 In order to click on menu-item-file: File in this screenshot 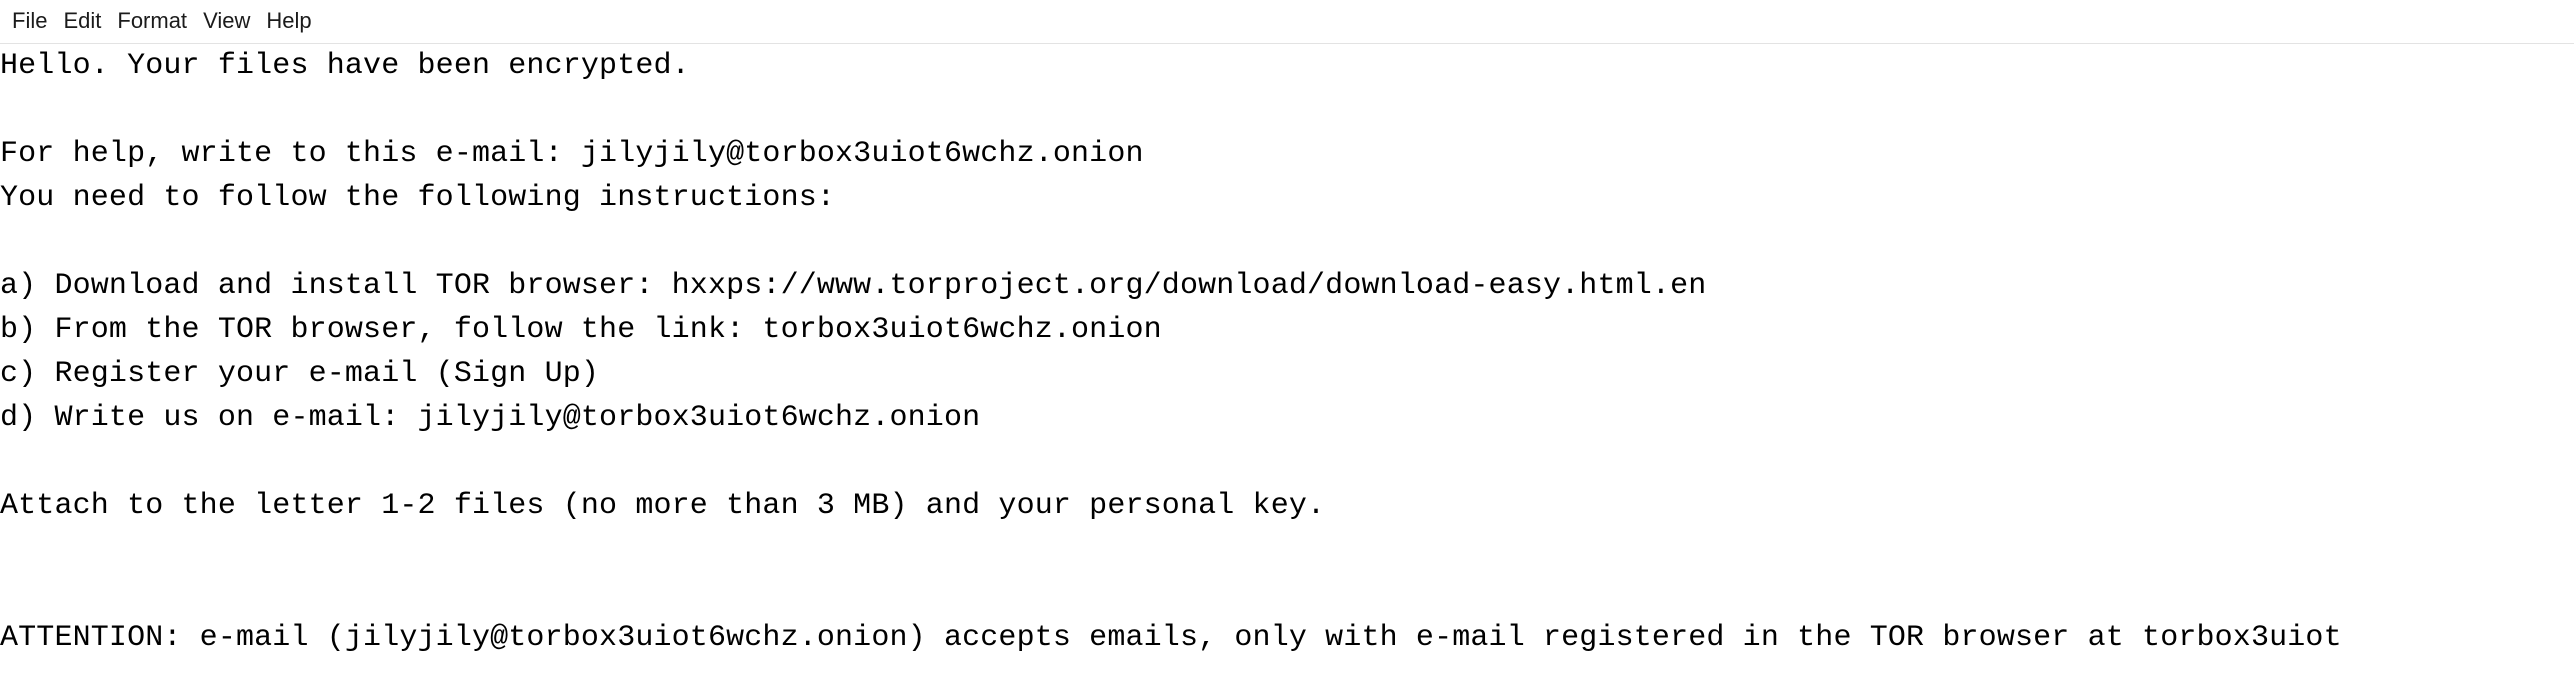, I will do `click(29, 22)`.